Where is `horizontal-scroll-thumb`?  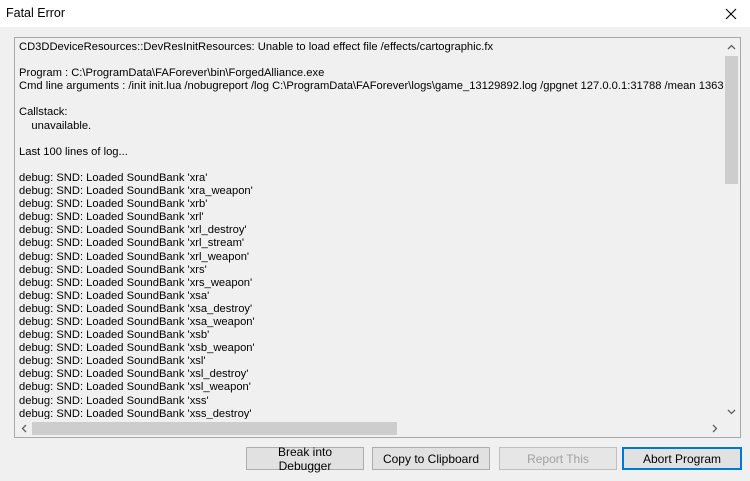
horizontal-scroll-thumb is located at coordinates (214, 428).